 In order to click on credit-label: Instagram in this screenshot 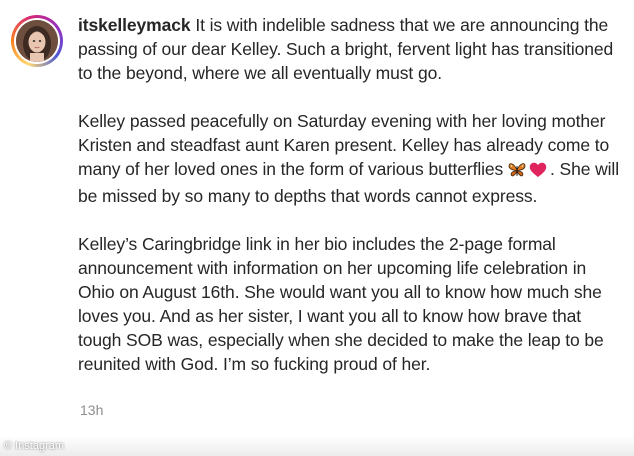, I will do `click(40, 446)`.